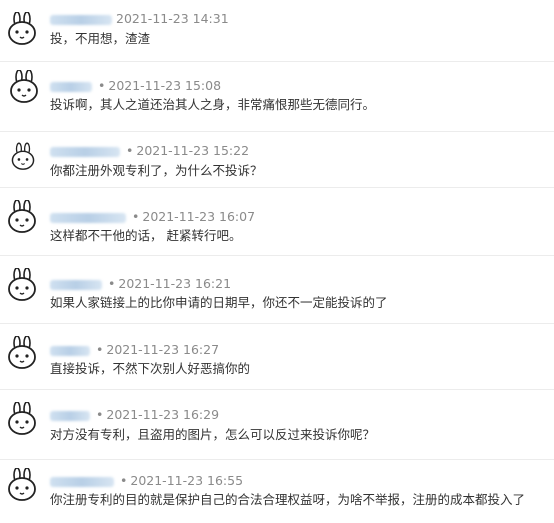 Image resolution: width=554 pixels, height=523 pixels. What do you see at coordinates (219, 302) in the screenshot?
I see `comment-text: 如果人家链接上的比你申请的日期早，你还不一定能投诉的了` at bounding box center [219, 302].